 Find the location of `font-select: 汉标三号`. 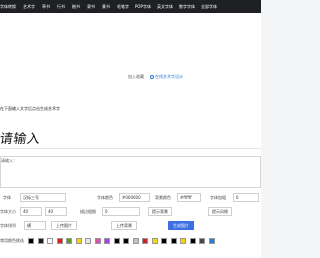

font-select: 汉标三号 is located at coordinates (43, 197).